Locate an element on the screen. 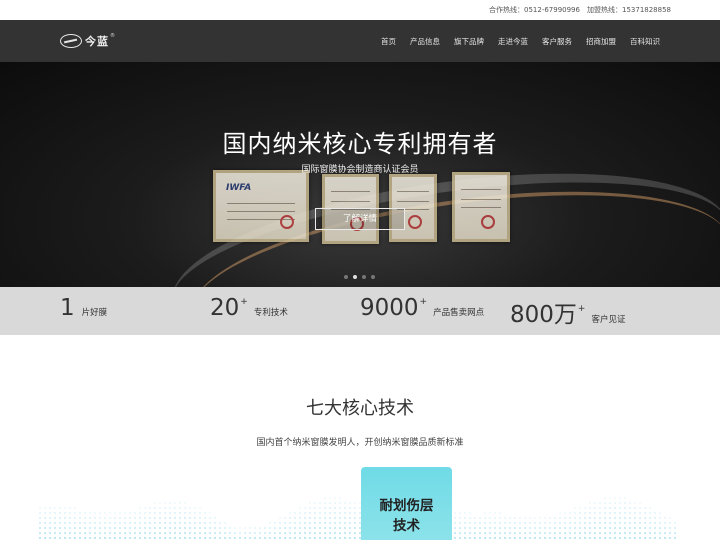 The image size is (720, 540). core-tech-title: 七大核心技术 is located at coordinates (360, 408).